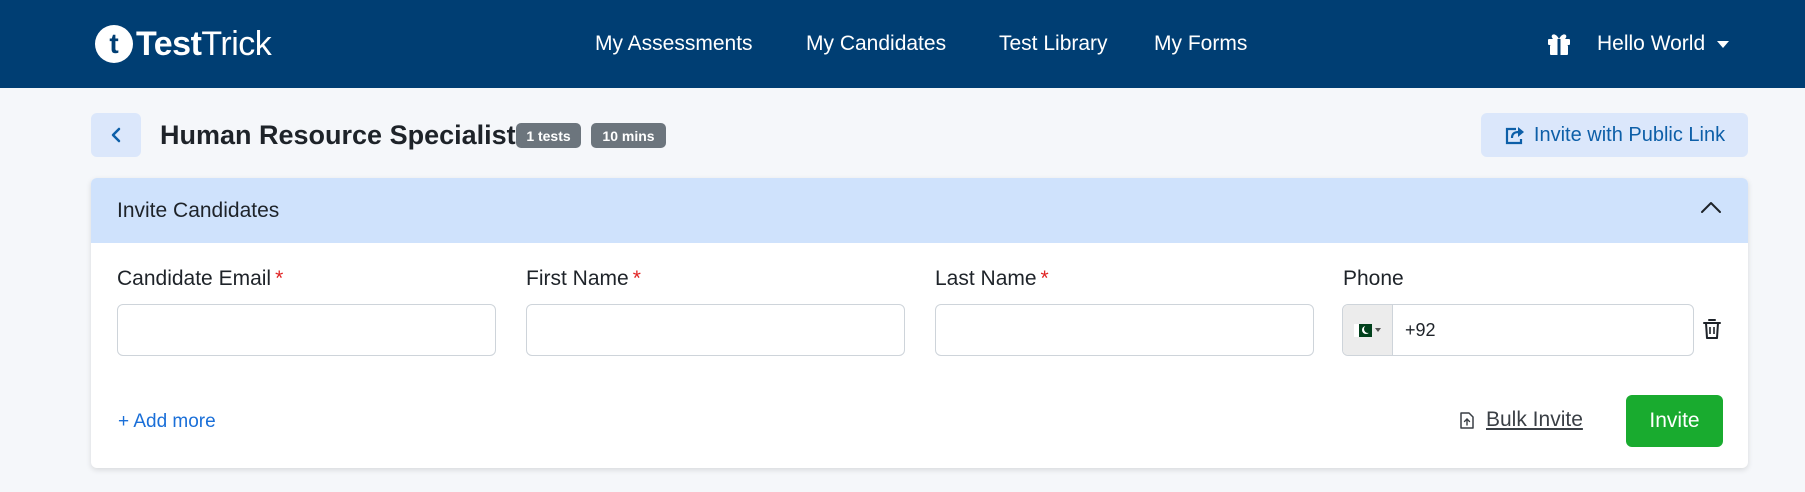  I want to click on bulk-invite-link: Bulk Invite, so click(1521, 420).